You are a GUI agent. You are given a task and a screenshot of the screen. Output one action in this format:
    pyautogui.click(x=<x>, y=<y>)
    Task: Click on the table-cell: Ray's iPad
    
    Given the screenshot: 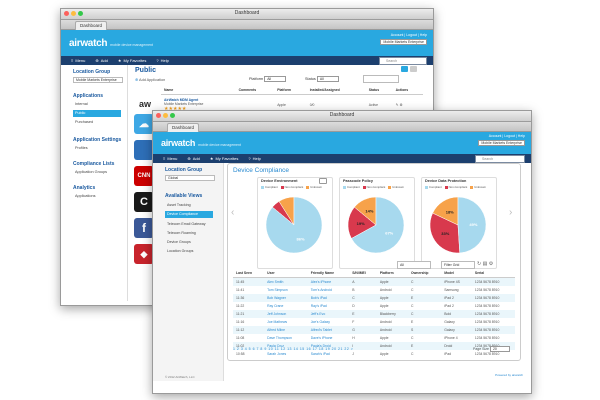 What is the action you would take?
    pyautogui.click(x=329, y=306)
    